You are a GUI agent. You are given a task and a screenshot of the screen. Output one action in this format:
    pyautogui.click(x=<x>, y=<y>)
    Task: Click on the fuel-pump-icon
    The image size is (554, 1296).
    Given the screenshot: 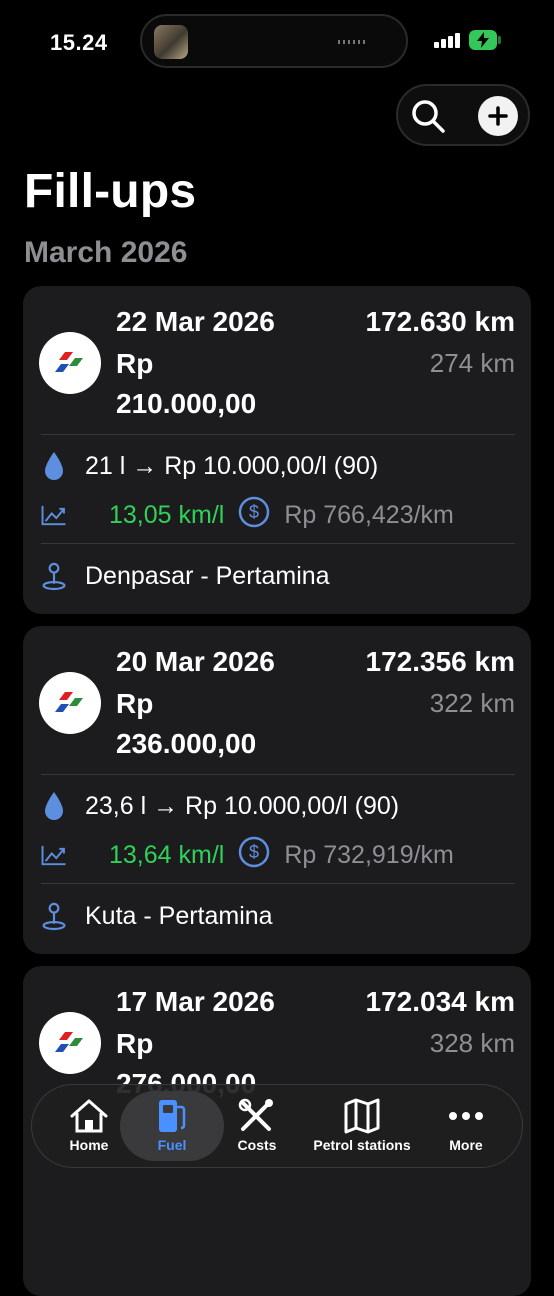 What is the action you would take?
    pyautogui.click(x=172, y=1116)
    